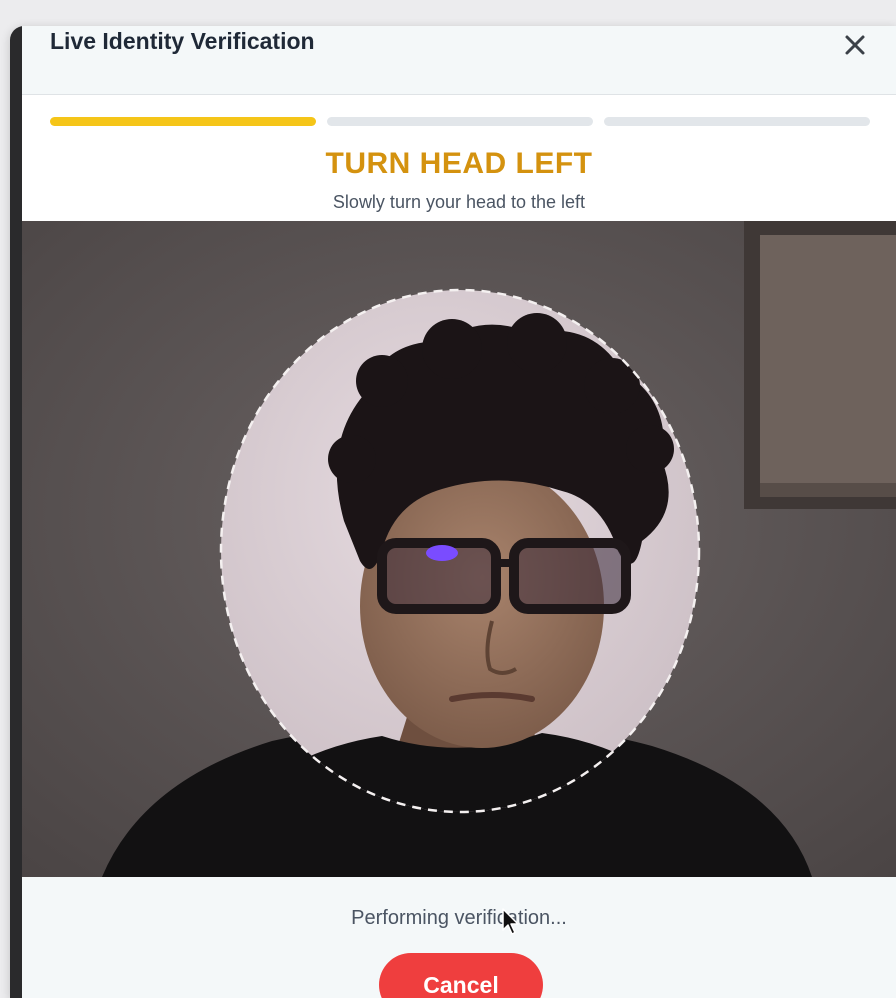 Image resolution: width=896 pixels, height=998 pixels. I want to click on cancel-button: Cancel, so click(461, 975).